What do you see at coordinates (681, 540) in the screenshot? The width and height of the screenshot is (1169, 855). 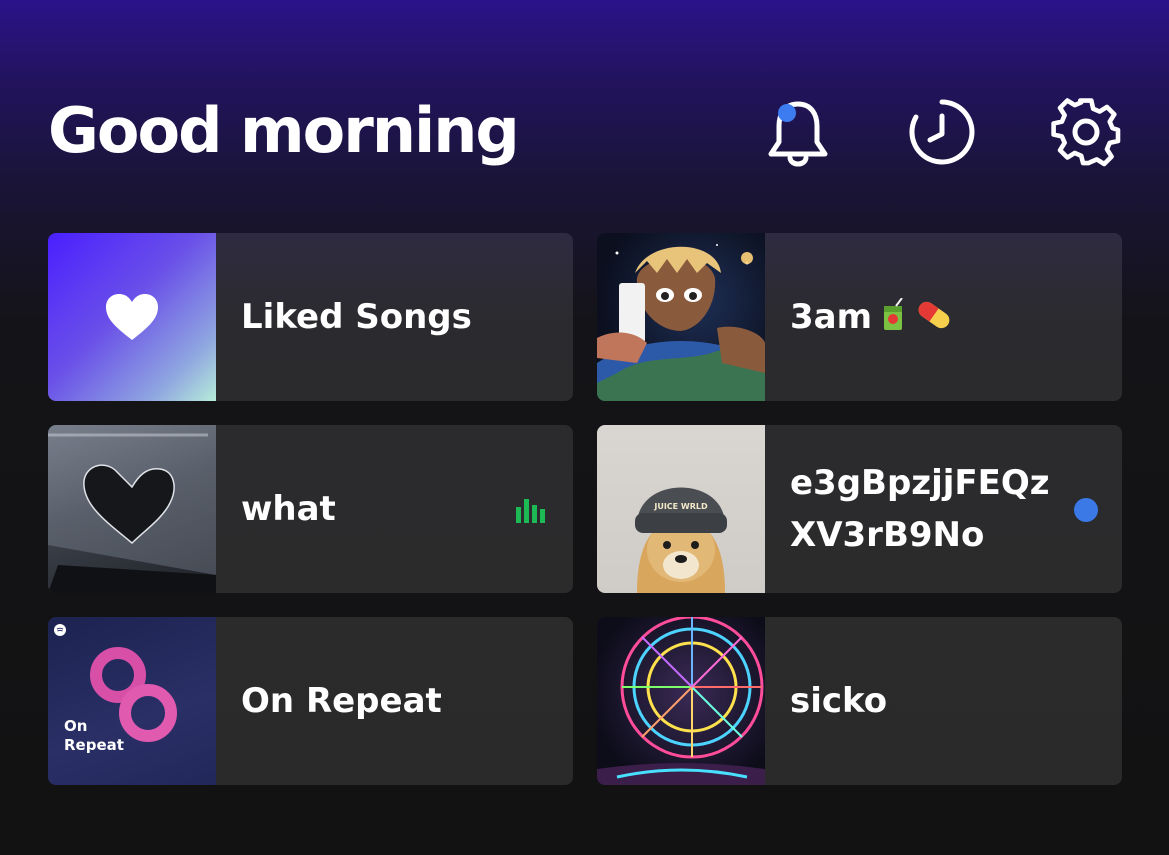 I see `album-illustration: JUICE WRLD` at bounding box center [681, 540].